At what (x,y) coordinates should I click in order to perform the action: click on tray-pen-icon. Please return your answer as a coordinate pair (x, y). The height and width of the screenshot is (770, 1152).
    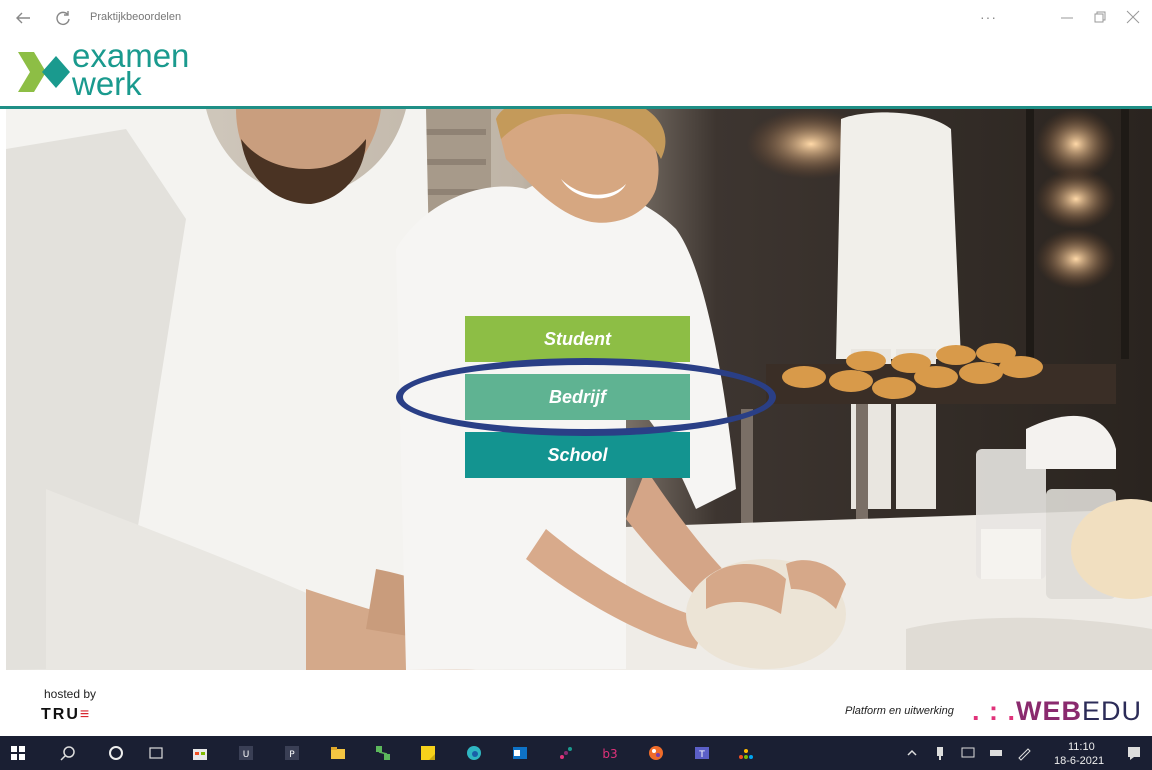
    Looking at the image, I should click on (1024, 753).